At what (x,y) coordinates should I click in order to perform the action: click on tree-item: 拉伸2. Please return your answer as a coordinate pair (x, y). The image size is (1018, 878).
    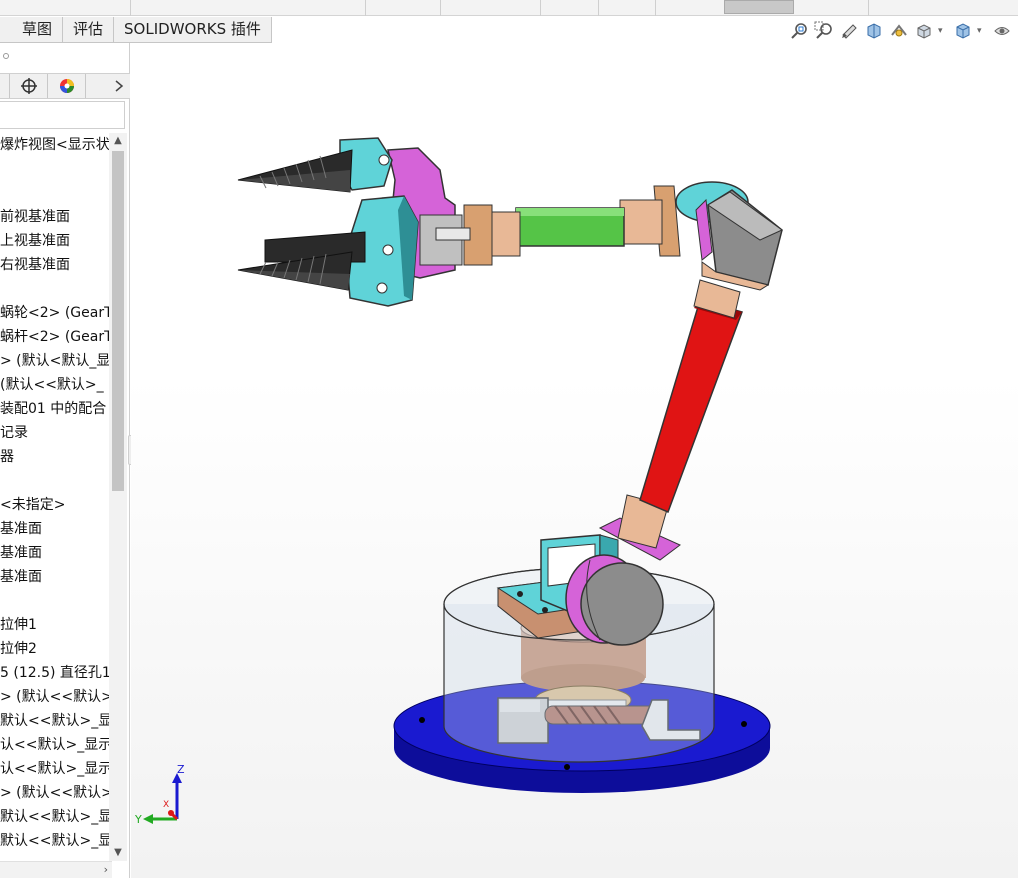
    Looking at the image, I should click on (18, 649).